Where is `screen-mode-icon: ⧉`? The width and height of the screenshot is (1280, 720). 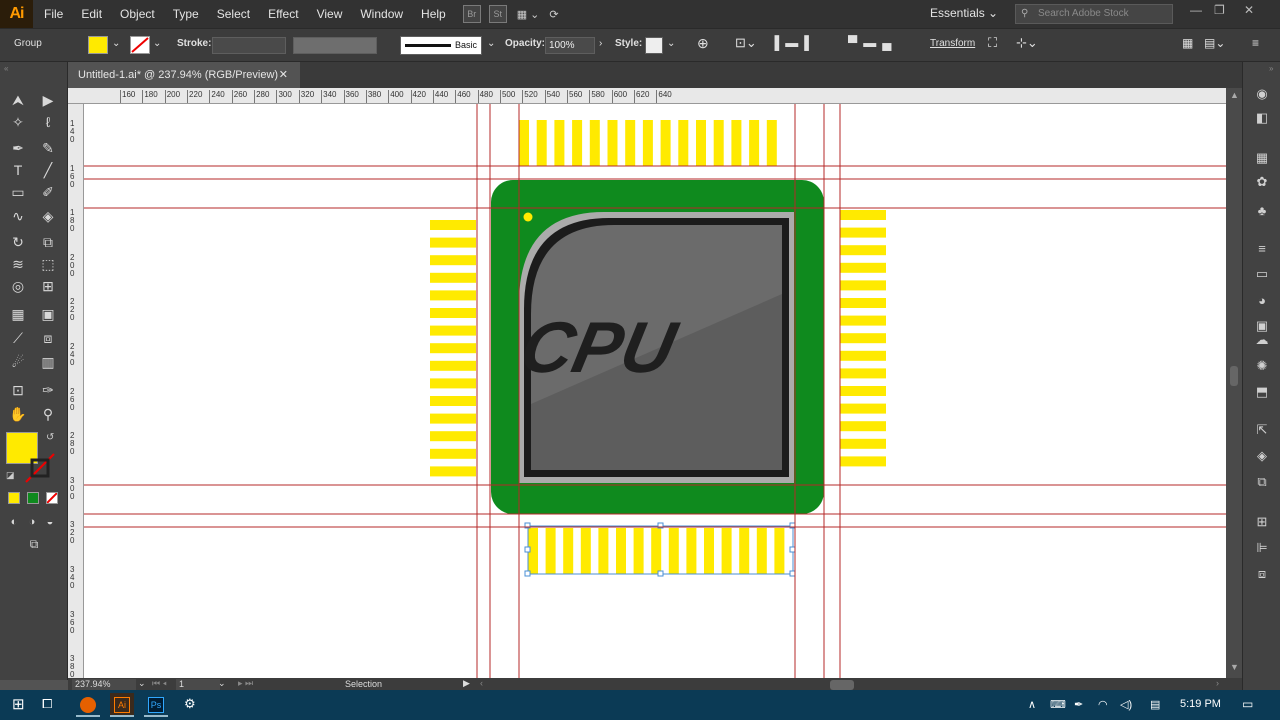 screen-mode-icon: ⧉ is located at coordinates (34, 544).